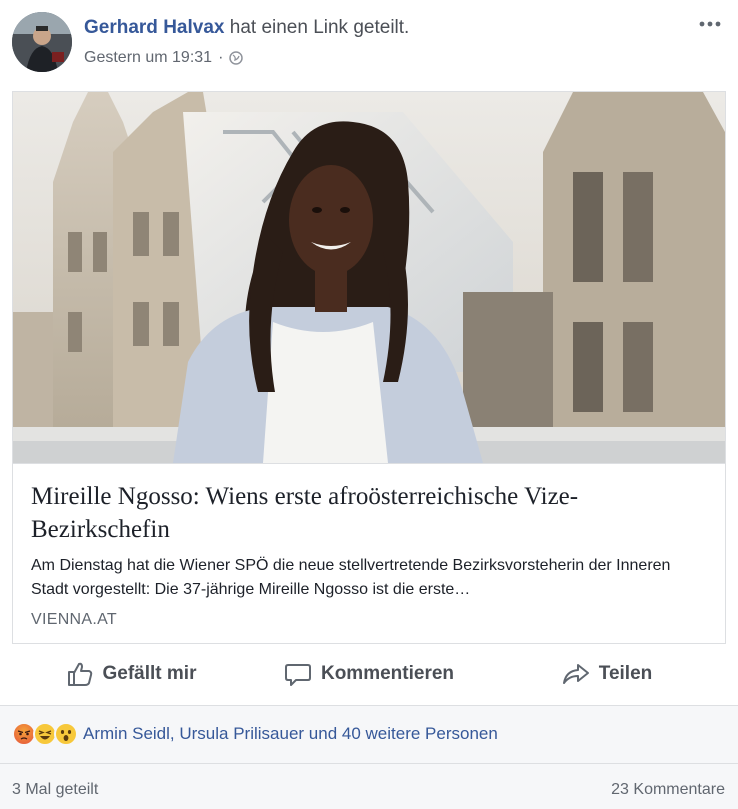 This screenshot has height=809, width=738. What do you see at coordinates (74, 619) in the screenshot?
I see `link-domain: VIENNA.AT` at bounding box center [74, 619].